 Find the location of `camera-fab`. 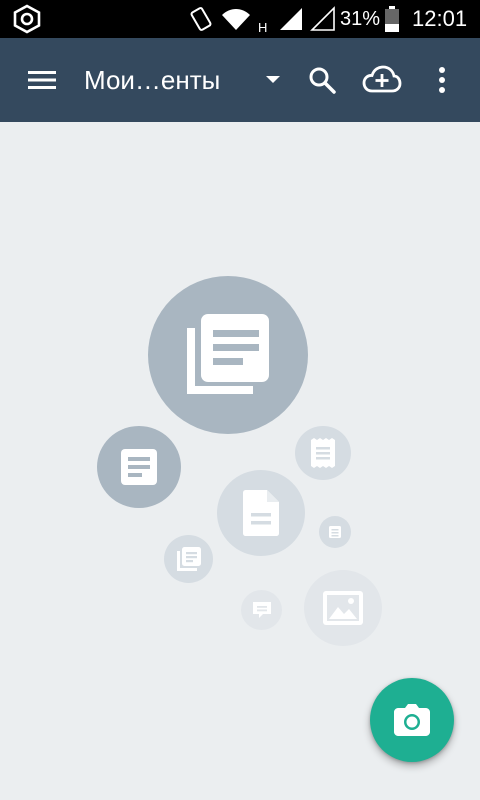

camera-fab is located at coordinates (412, 720).